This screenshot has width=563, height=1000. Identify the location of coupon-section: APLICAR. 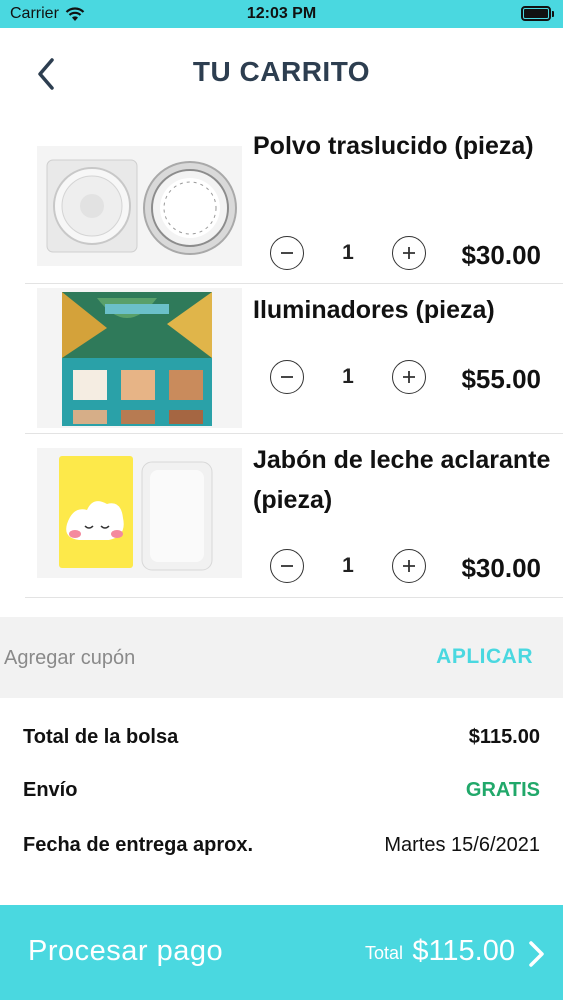
(281, 657).